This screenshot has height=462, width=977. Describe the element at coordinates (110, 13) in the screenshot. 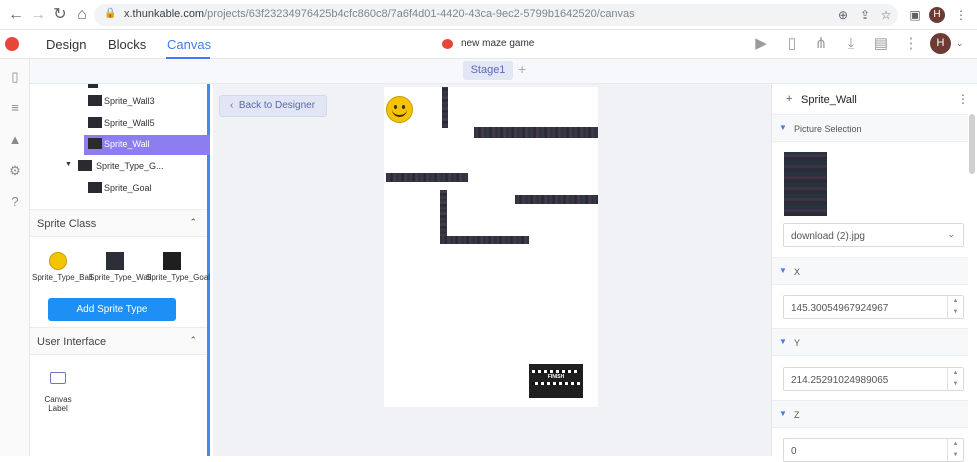

I see `lock-icon: 🔒` at that location.